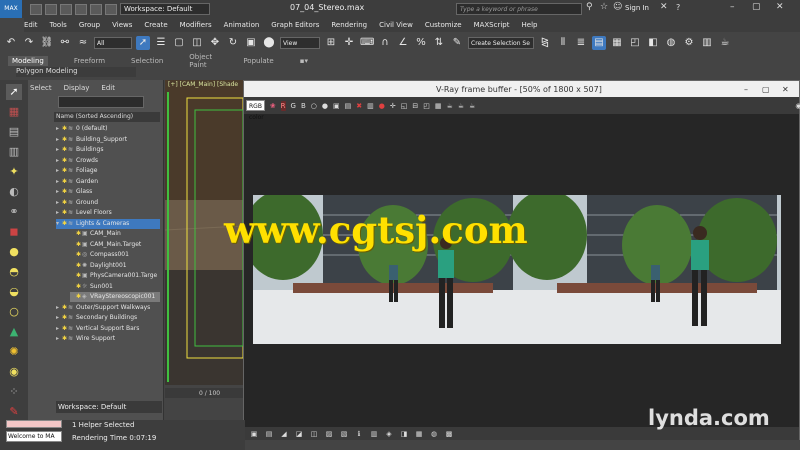 This screenshot has width=800, height=450. I want to click on vfb-minimize-icon: –, so click(746, 89).